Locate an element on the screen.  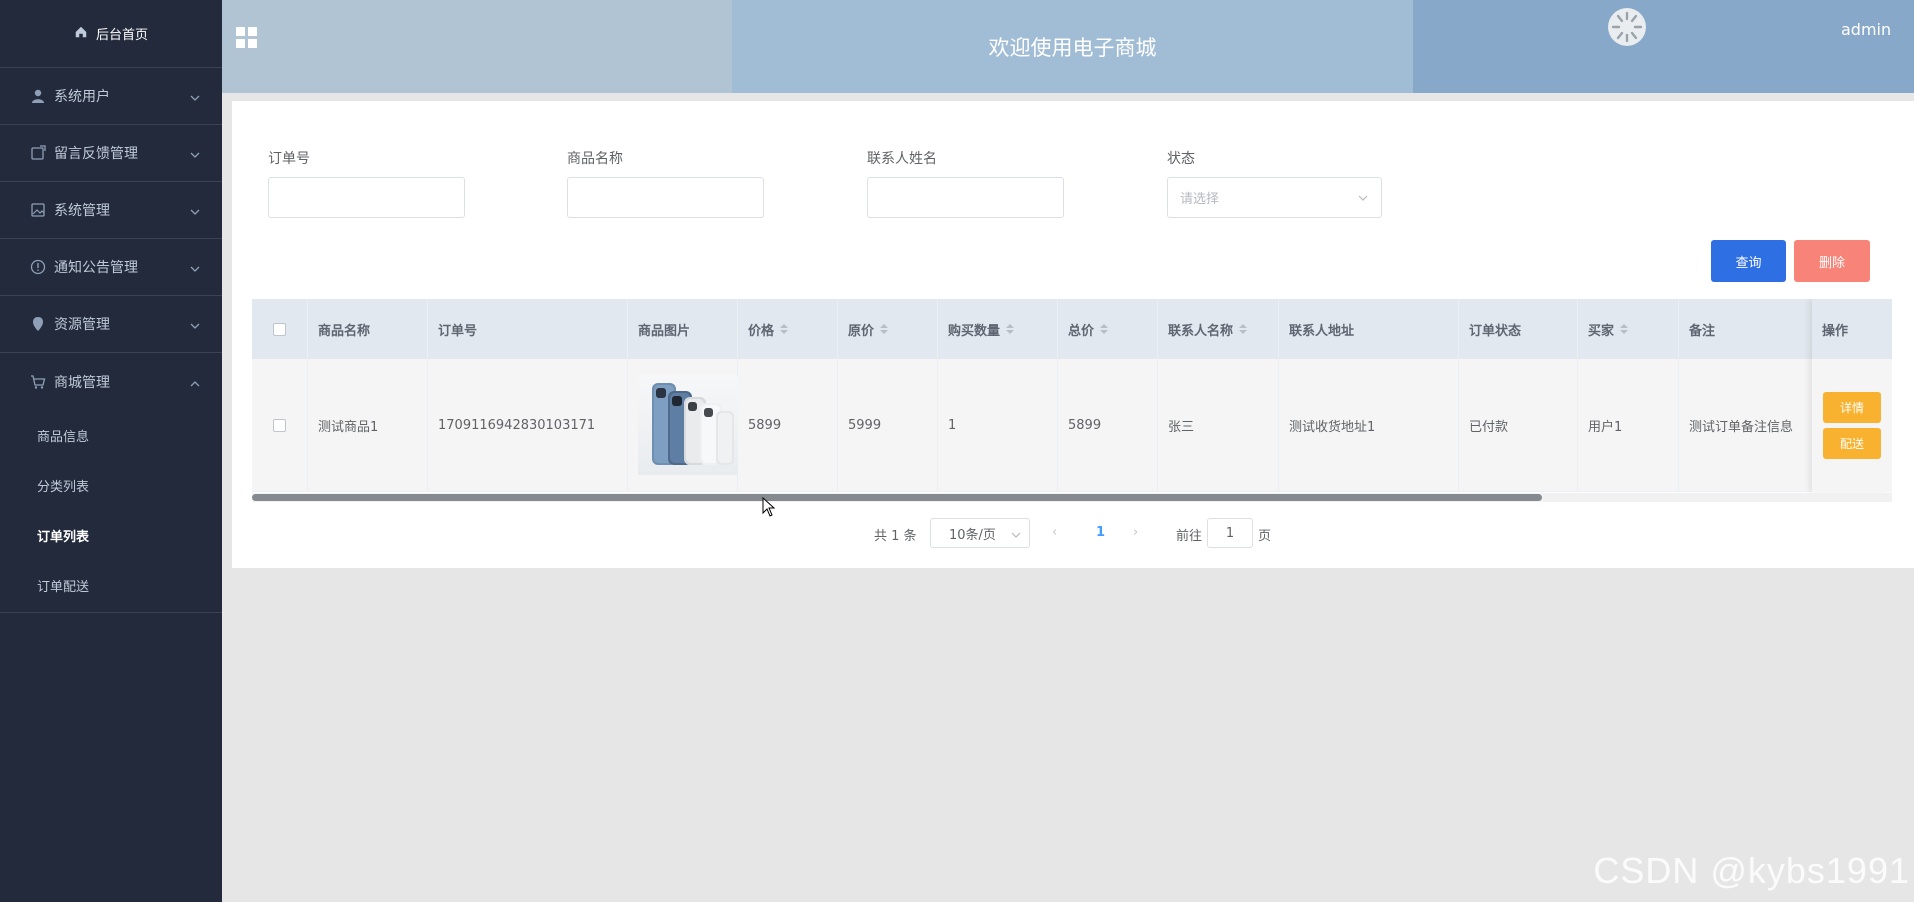
col-total: 总价 is located at coordinates (1108, 329).